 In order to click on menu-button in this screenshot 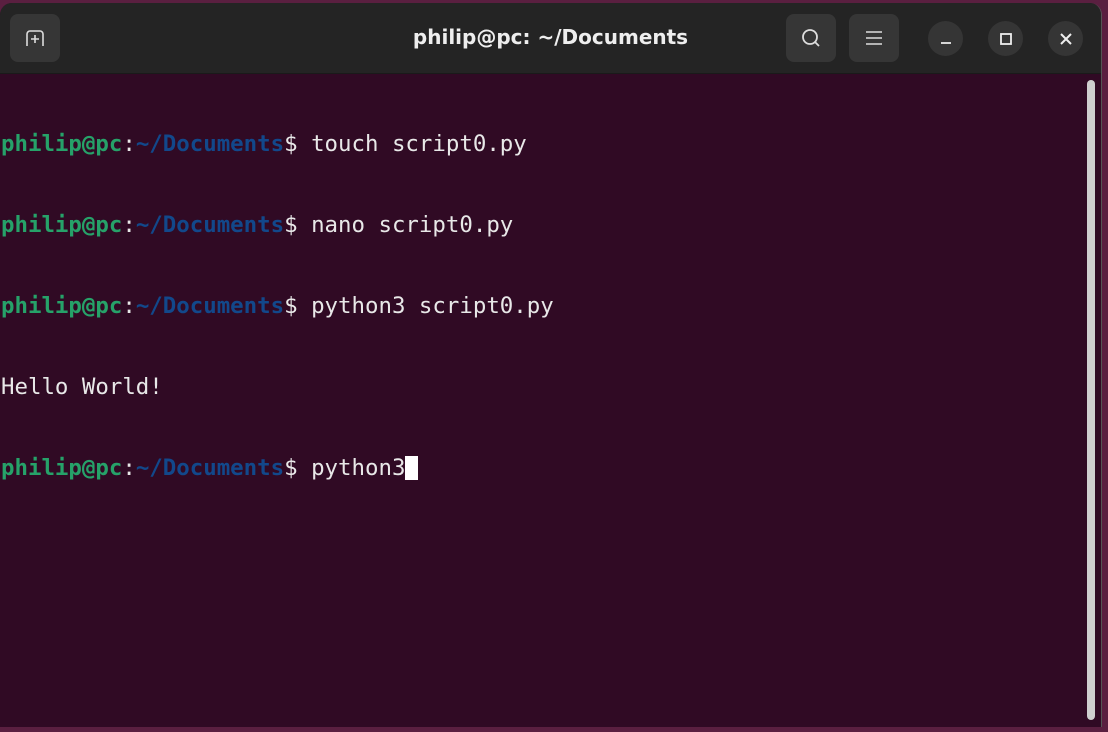, I will do `click(874, 38)`.